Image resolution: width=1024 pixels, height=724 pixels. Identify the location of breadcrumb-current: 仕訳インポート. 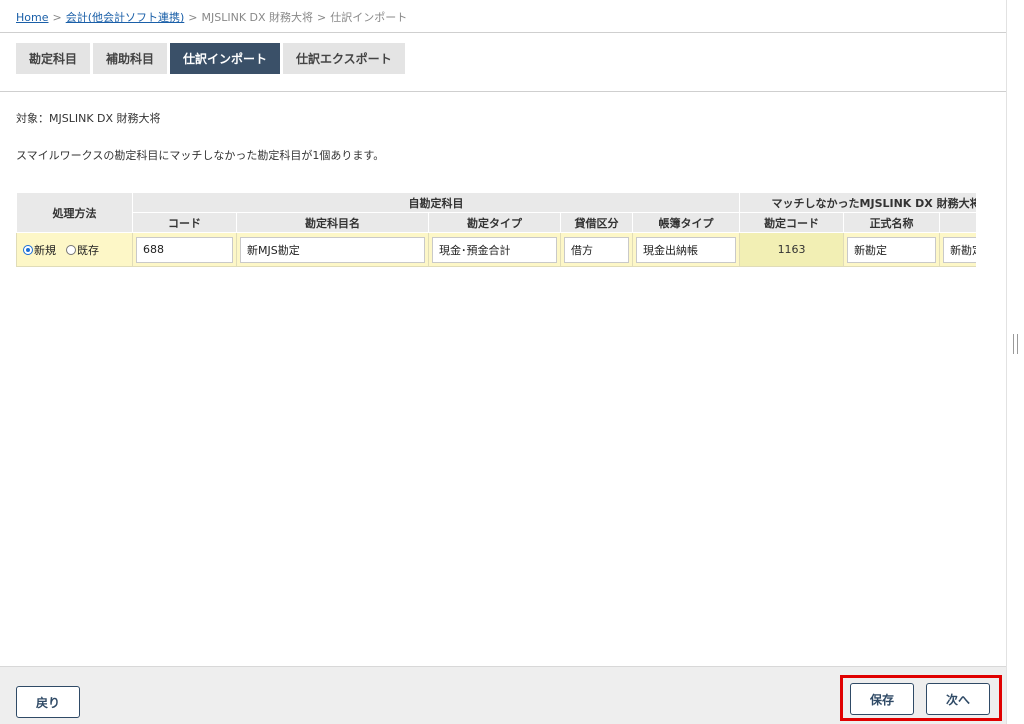
(369, 17).